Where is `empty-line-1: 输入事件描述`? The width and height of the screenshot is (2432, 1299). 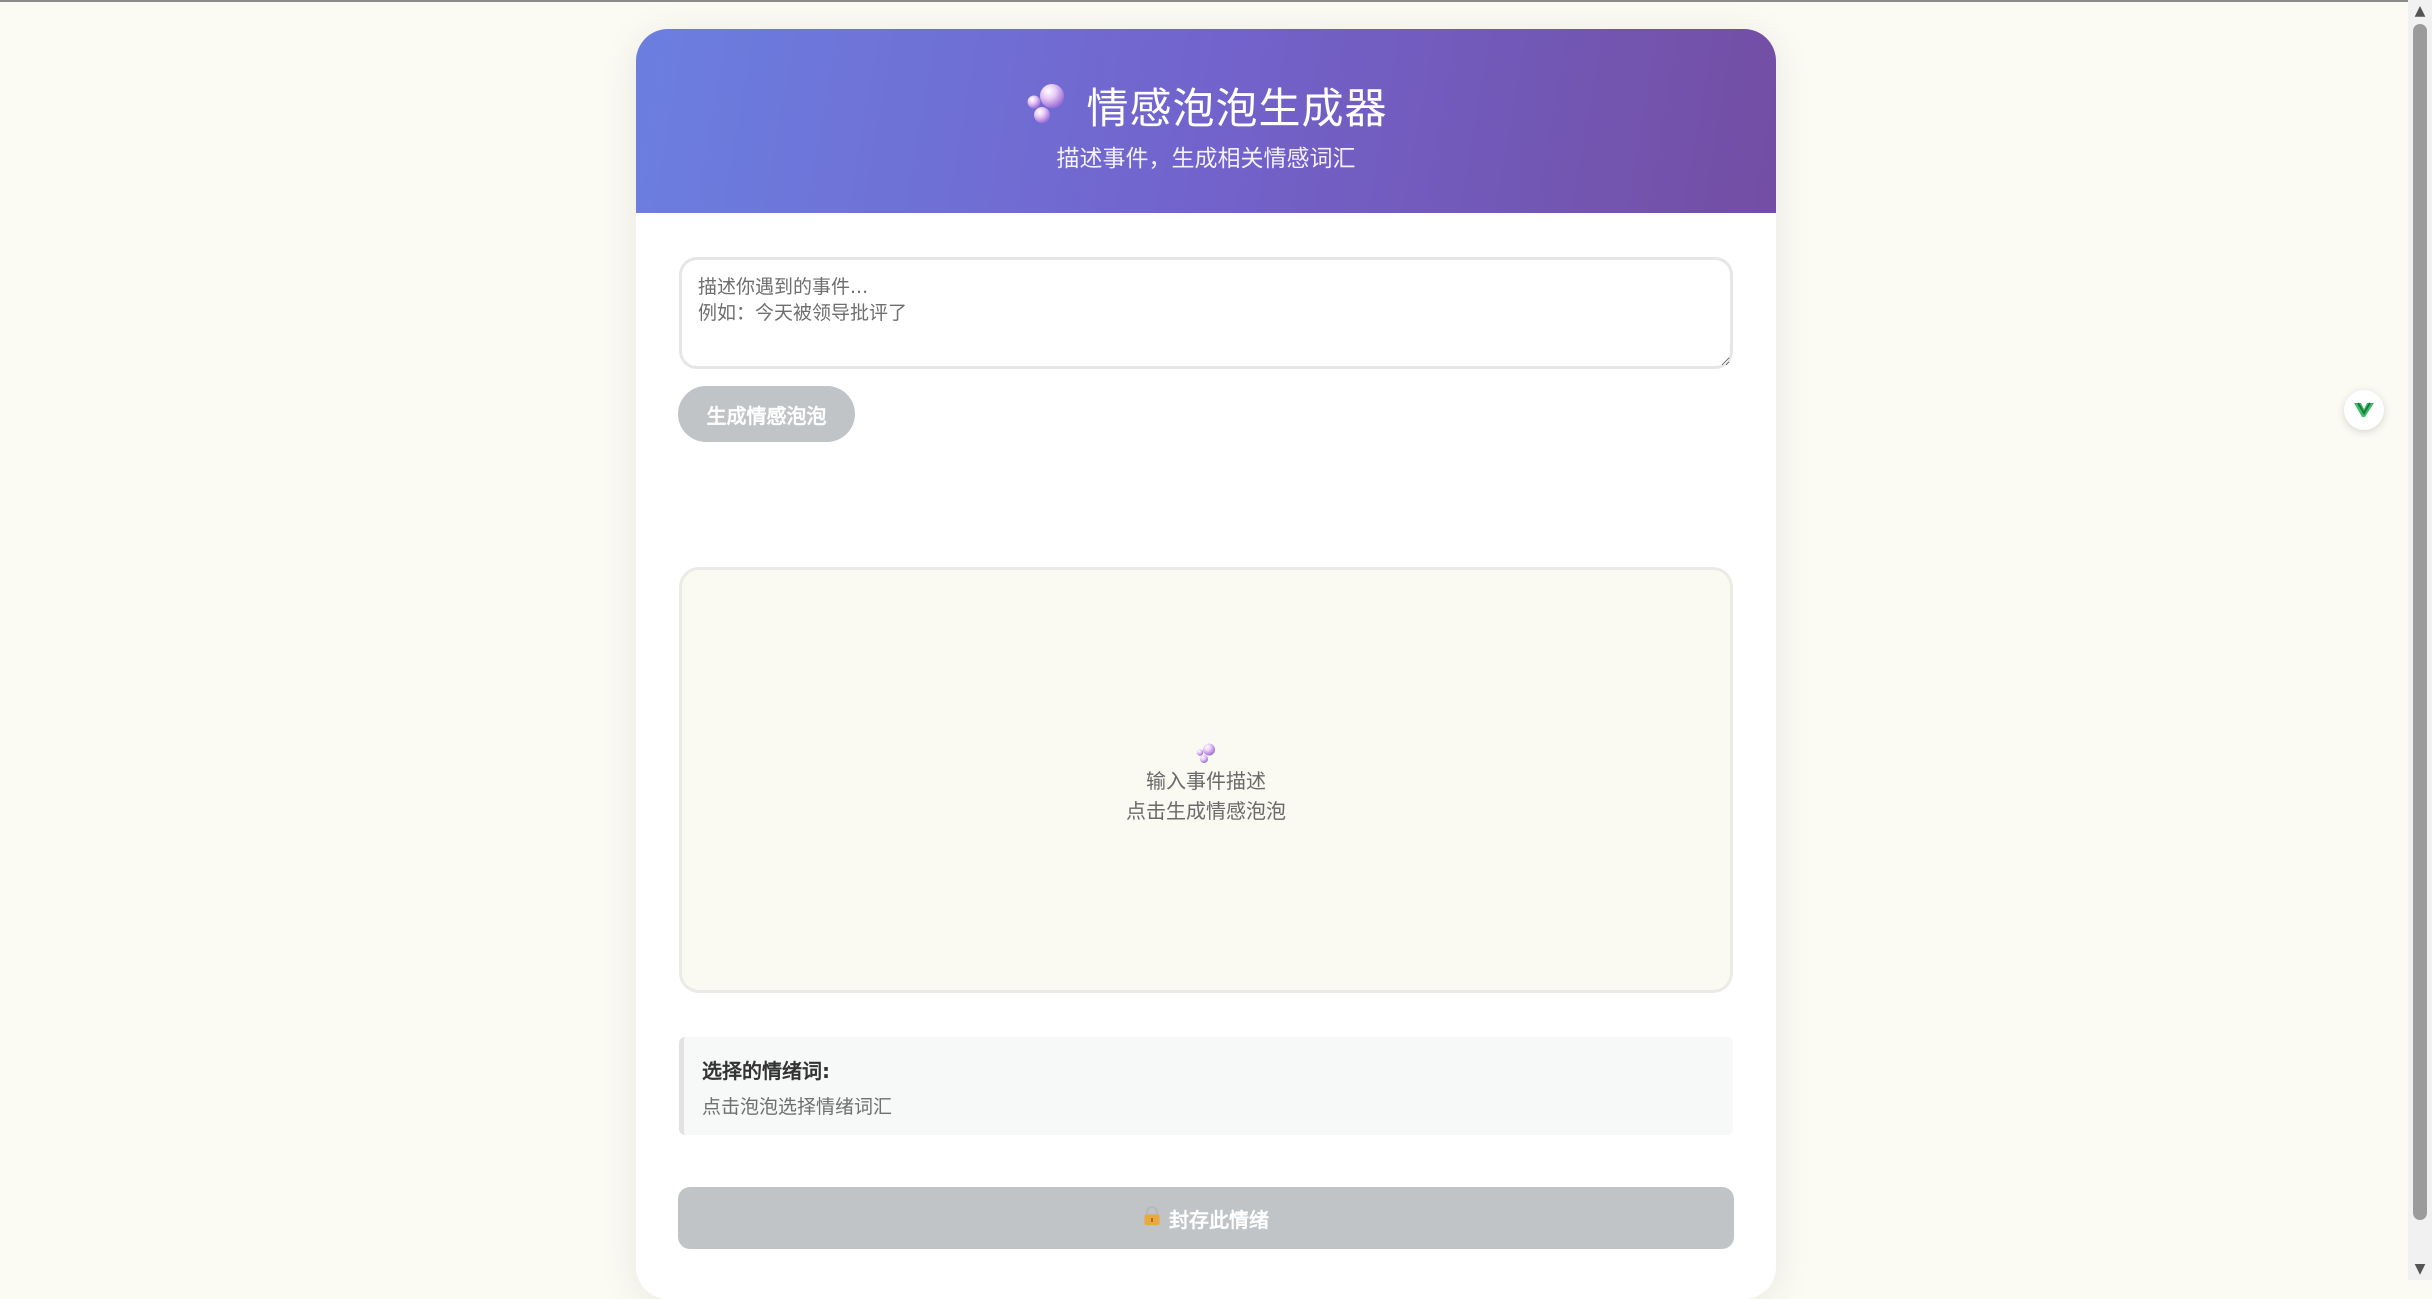 empty-line-1: 输入事件描述 is located at coordinates (1206, 781).